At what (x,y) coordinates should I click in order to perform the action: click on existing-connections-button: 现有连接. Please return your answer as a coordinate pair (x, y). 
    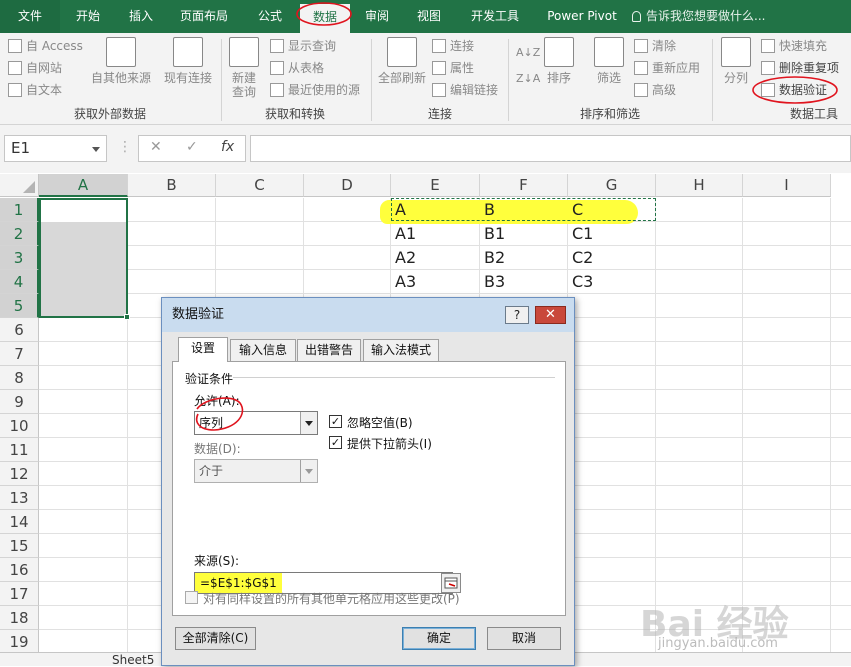
    Looking at the image, I should click on (188, 61).